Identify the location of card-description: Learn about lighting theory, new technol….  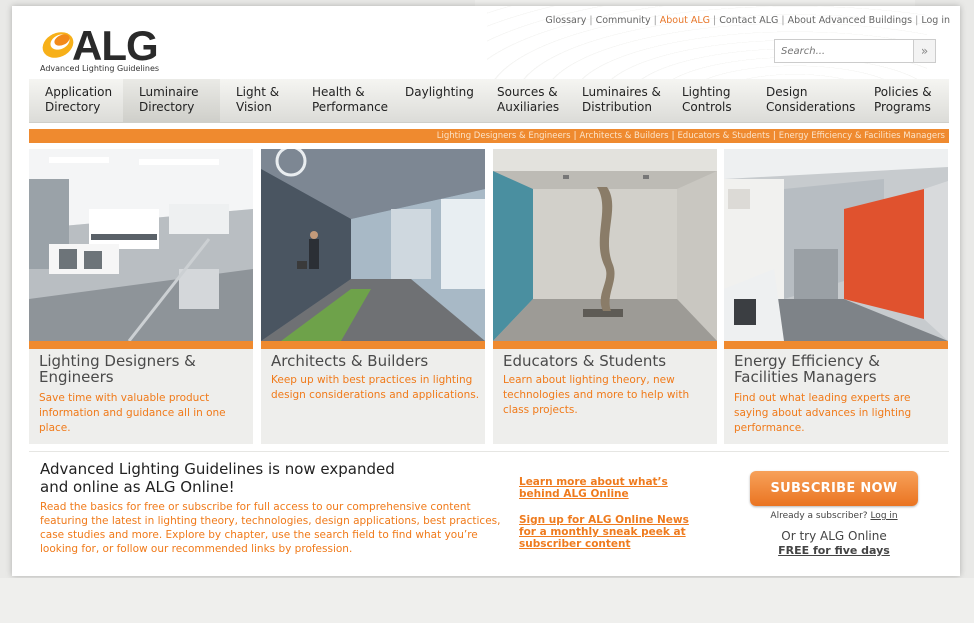
(596, 395).